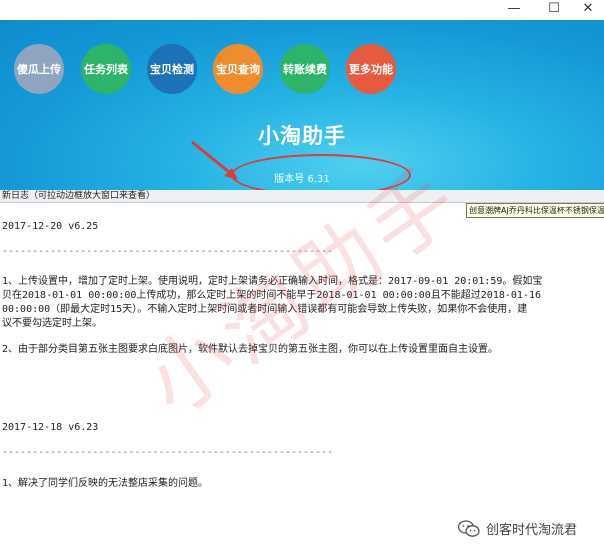 This screenshot has width=604, height=555. Describe the element at coordinates (302, 136) in the screenshot. I see `app-title: 小淘助手` at that location.